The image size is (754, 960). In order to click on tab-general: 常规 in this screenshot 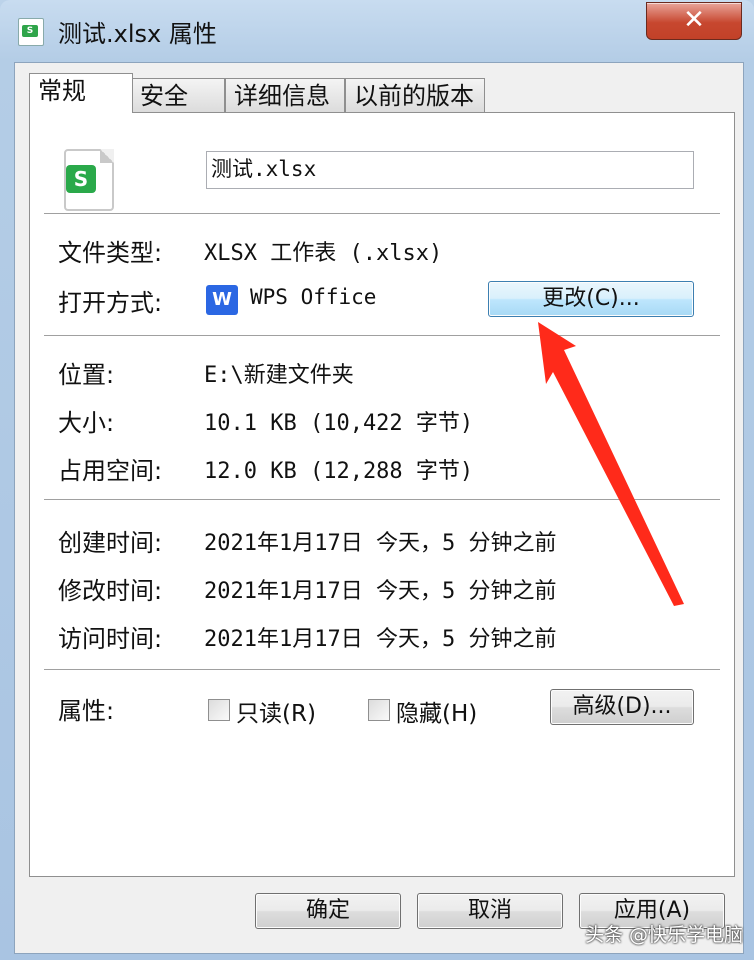, I will do `click(81, 93)`.